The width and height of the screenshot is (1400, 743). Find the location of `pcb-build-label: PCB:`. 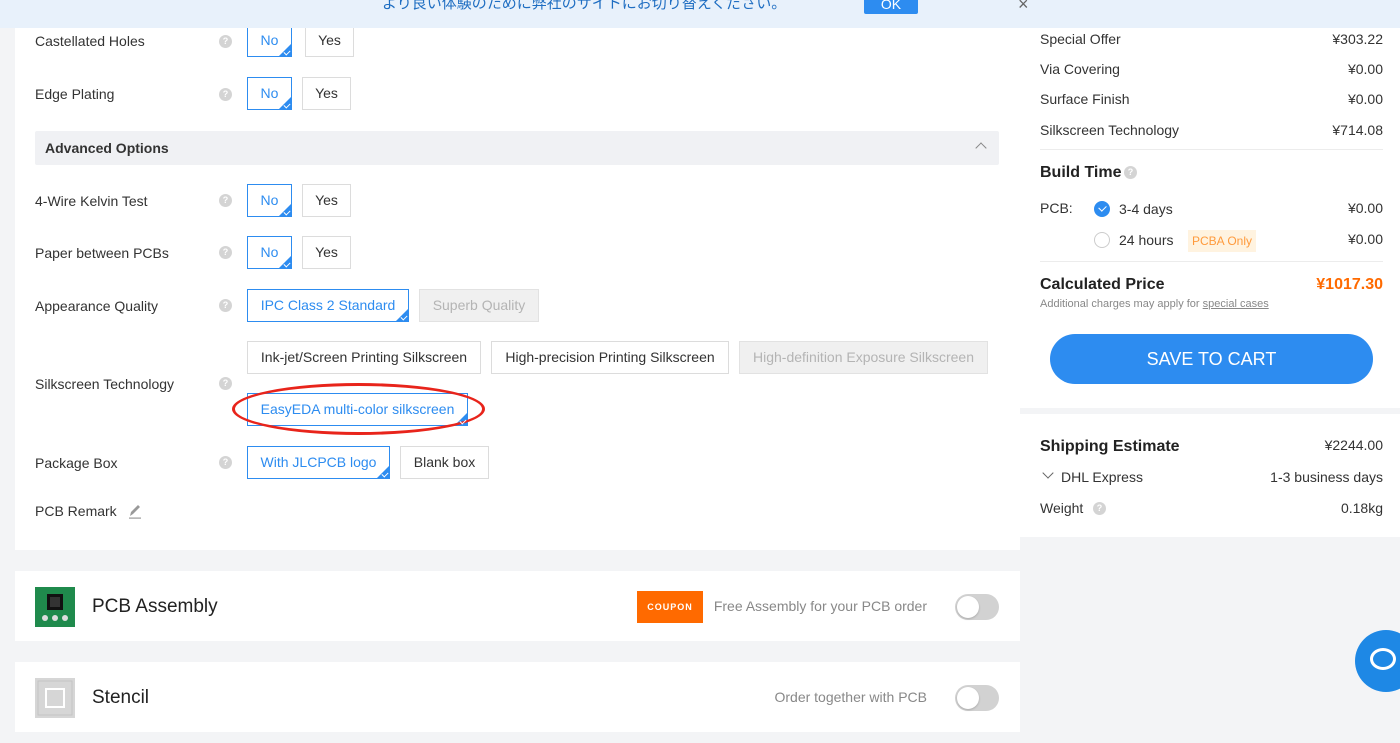

pcb-build-label: PCB: is located at coordinates (1056, 208).